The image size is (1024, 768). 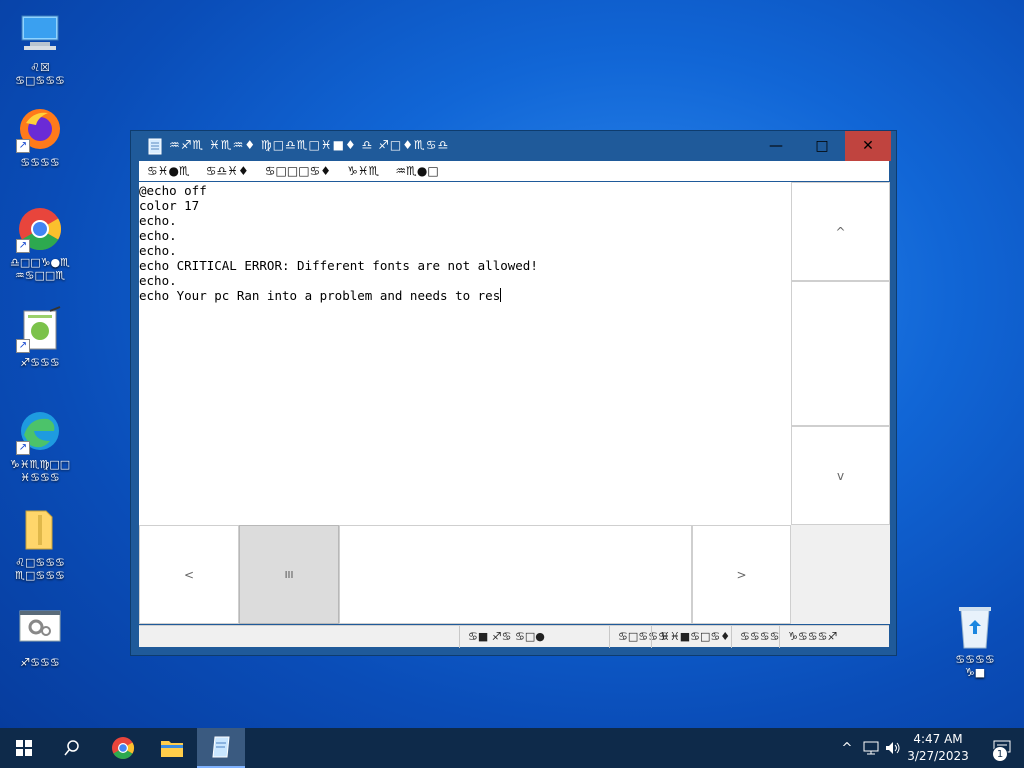 I want to click on close-button: ✕, so click(x=868, y=146).